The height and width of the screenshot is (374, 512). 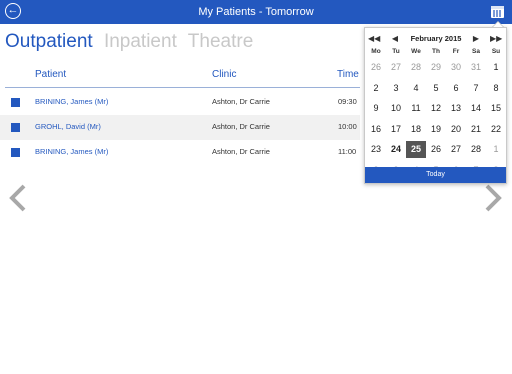 What do you see at coordinates (476, 88) in the screenshot?
I see `calendar-day: 7` at bounding box center [476, 88].